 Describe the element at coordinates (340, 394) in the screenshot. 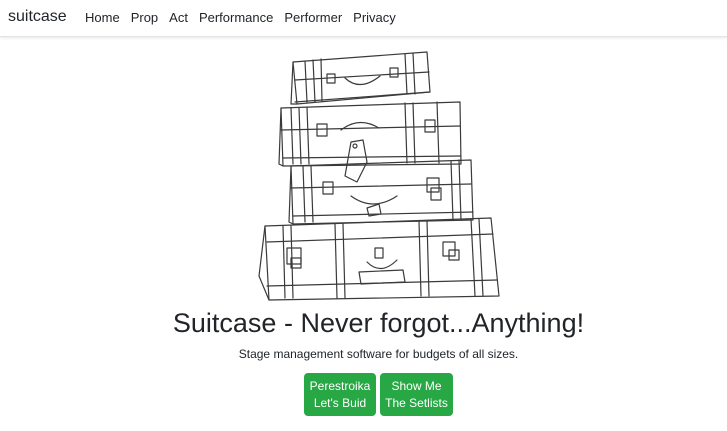

I see `perestroika-button: Perestroika Let's Buid` at that location.